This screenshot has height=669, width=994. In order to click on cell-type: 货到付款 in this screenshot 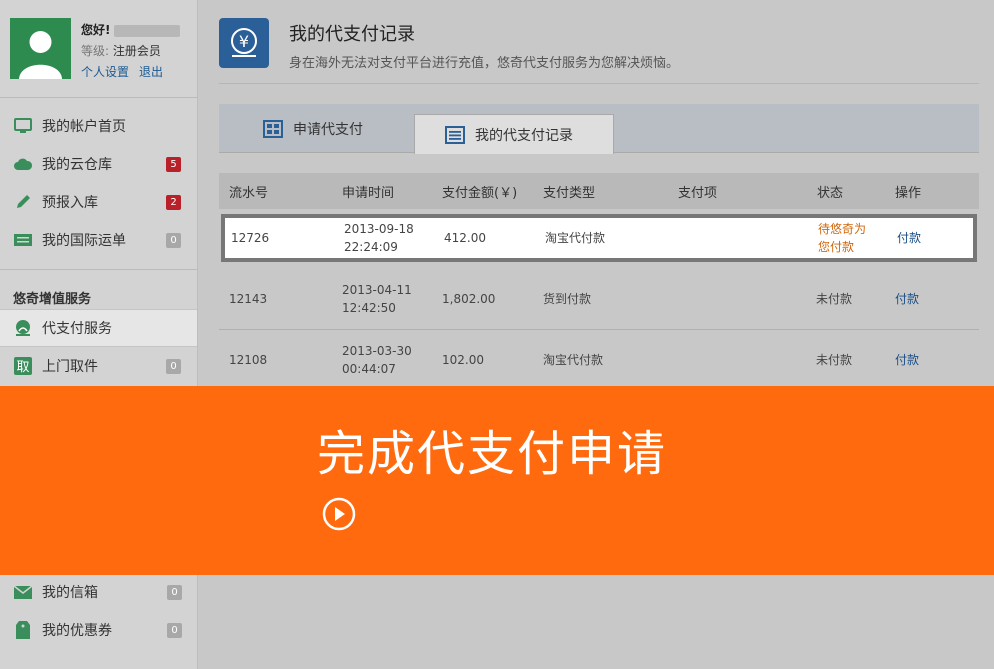, I will do `click(567, 299)`.